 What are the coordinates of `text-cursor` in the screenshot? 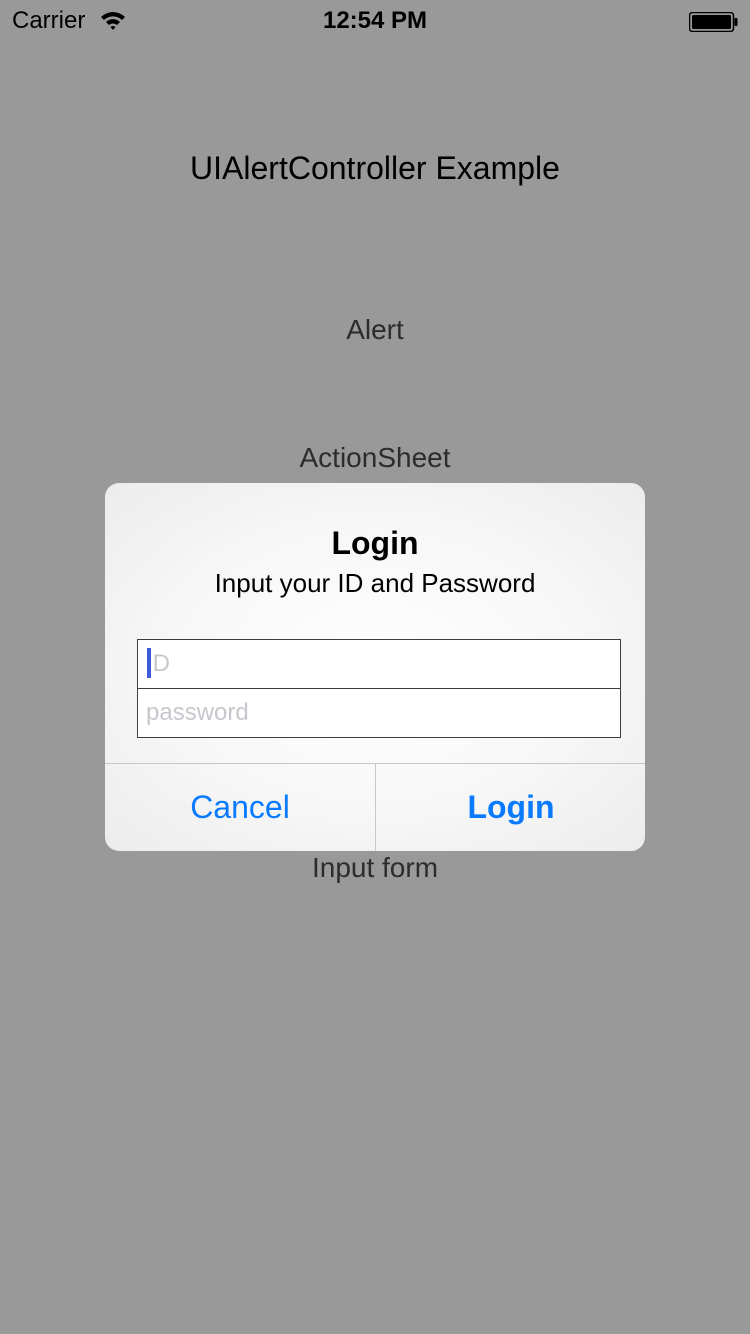 It's located at (149, 663).